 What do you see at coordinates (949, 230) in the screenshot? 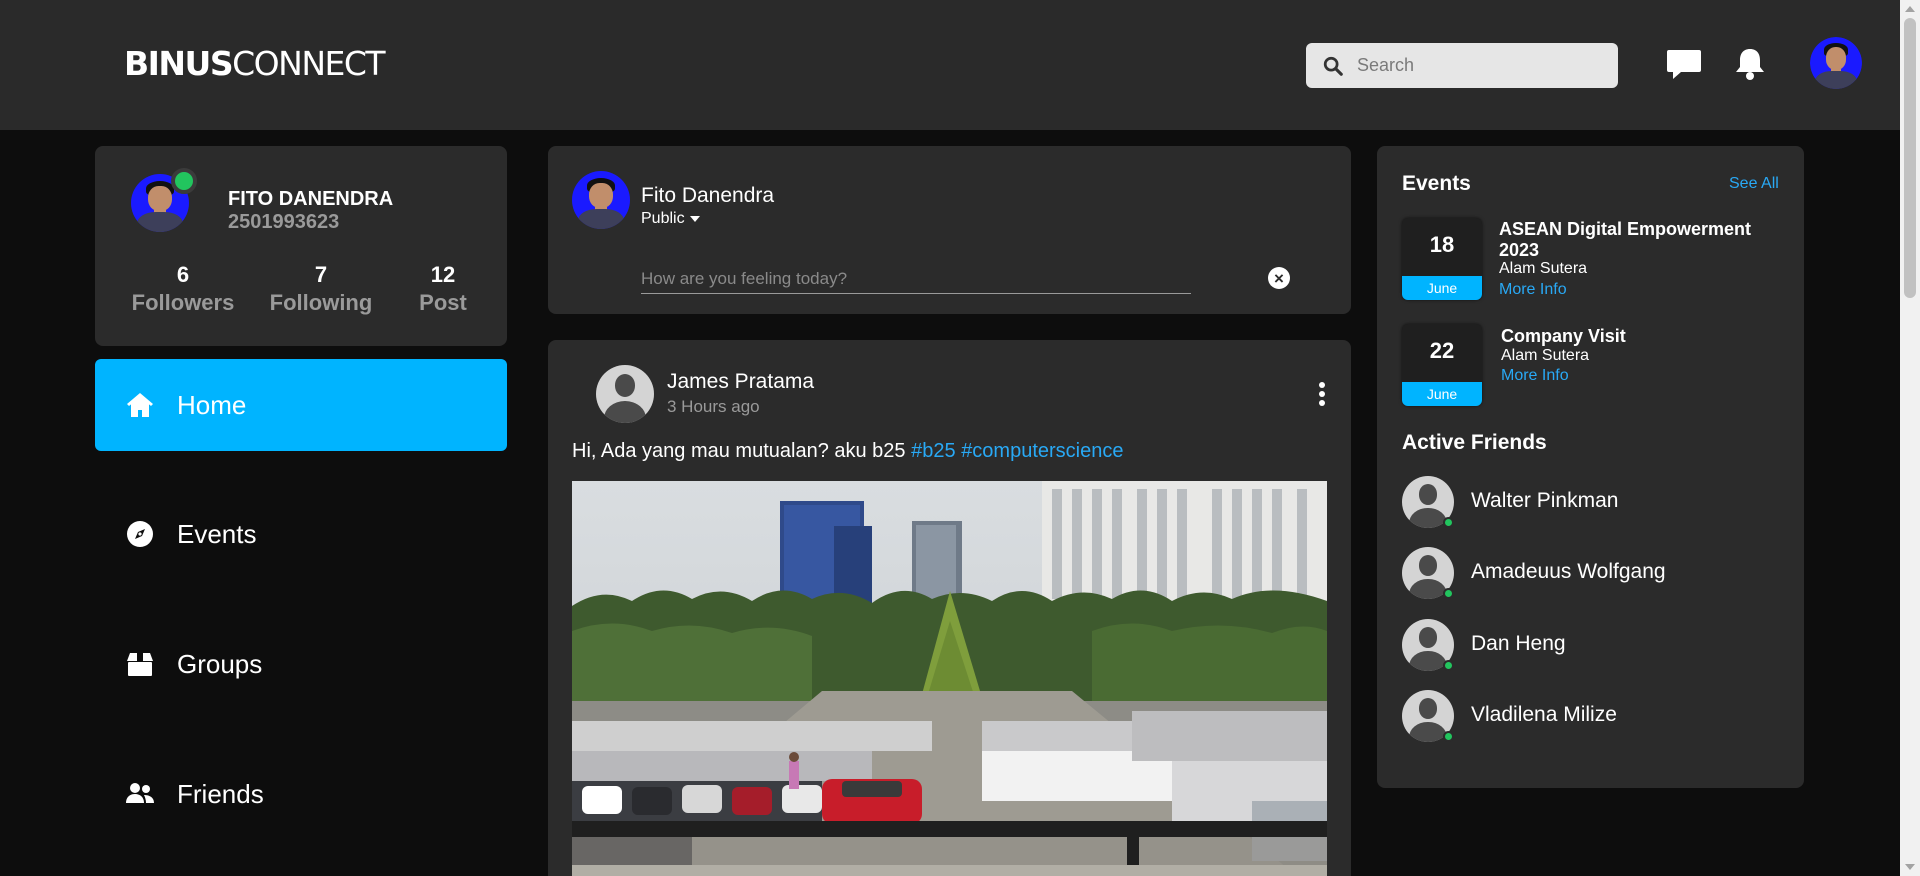
I see `post-composer: Fito Danendra Public ×` at bounding box center [949, 230].